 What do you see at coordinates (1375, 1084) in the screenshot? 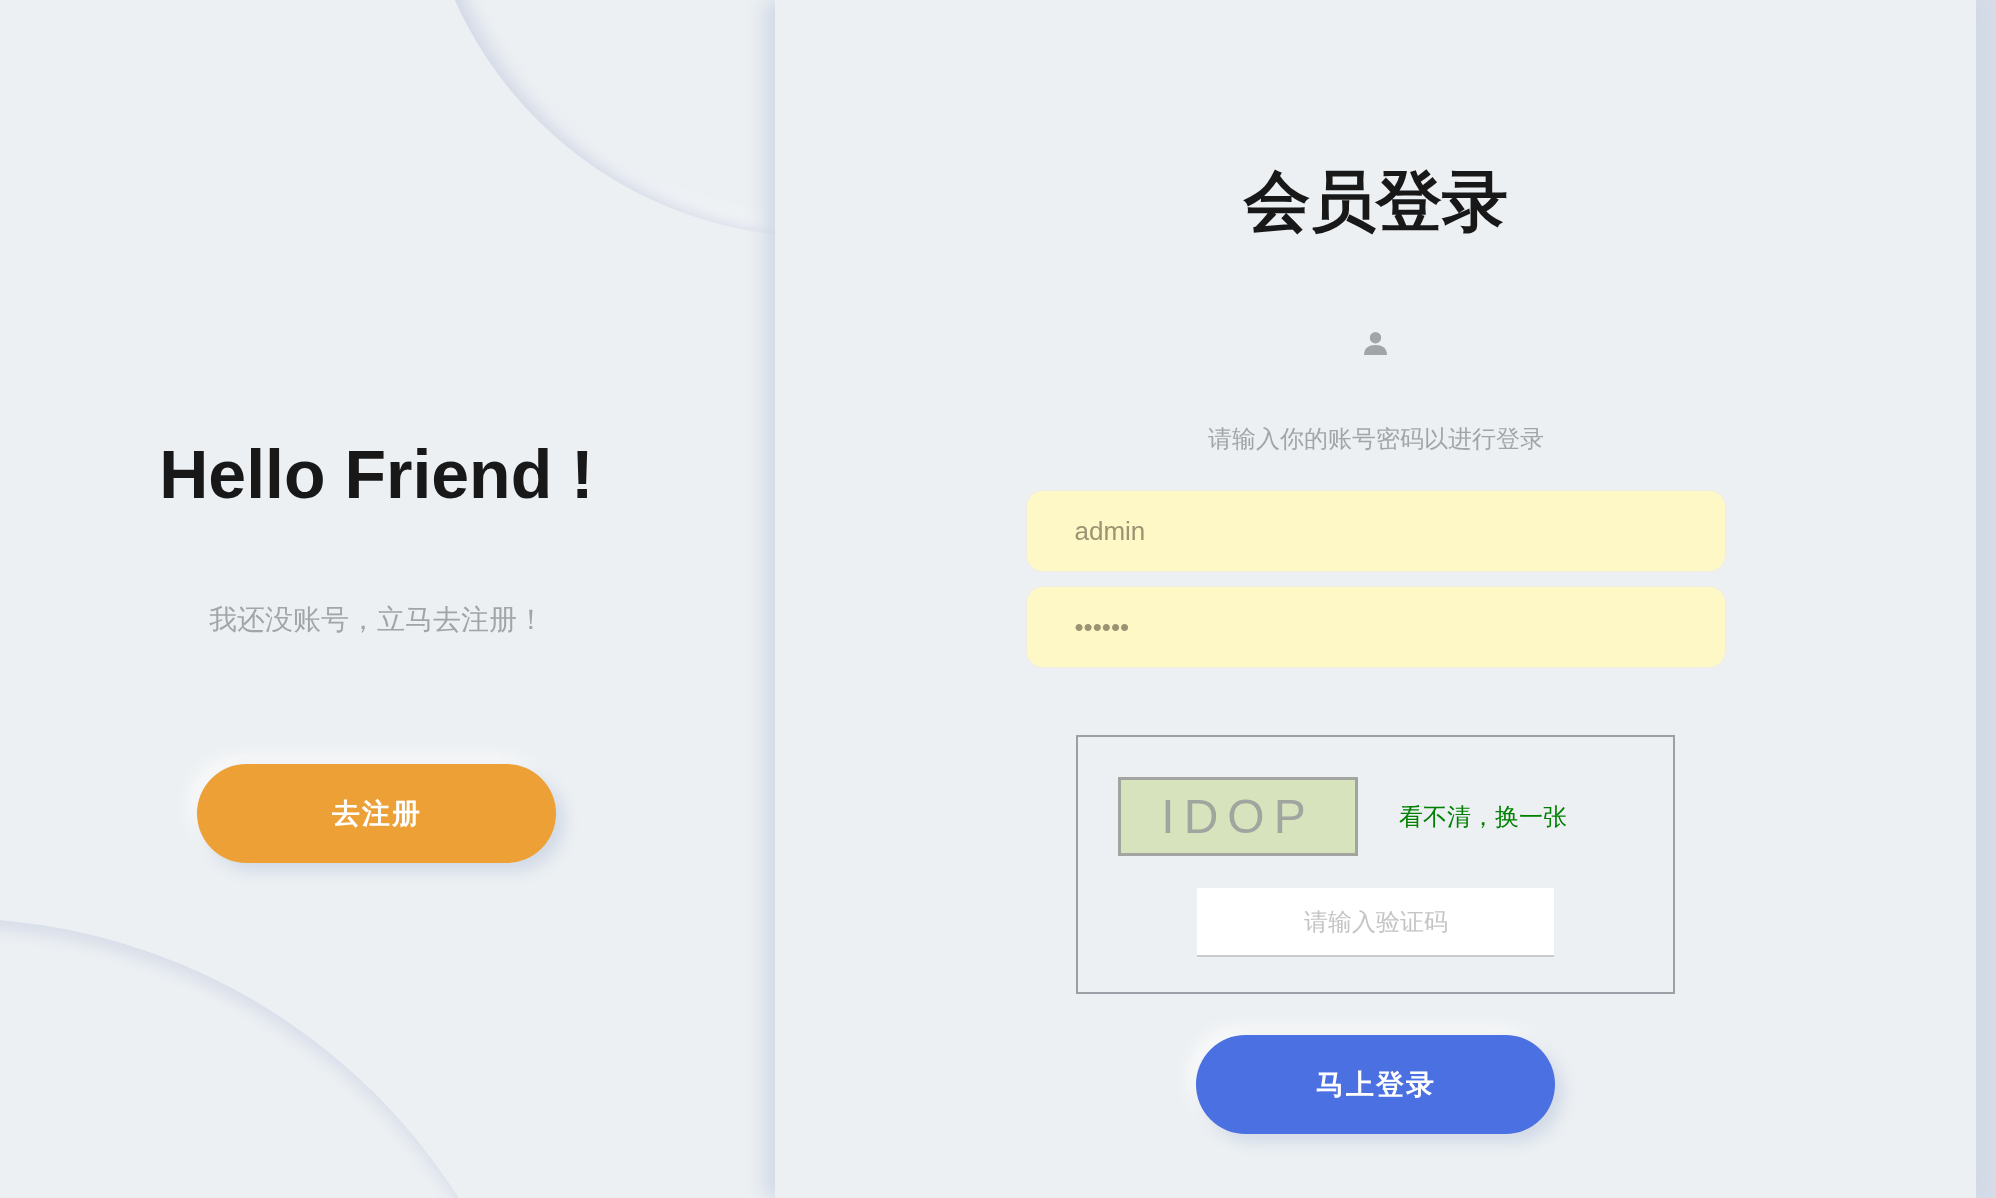
I see `login-button: 马上登录` at bounding box center [1375, 1084].